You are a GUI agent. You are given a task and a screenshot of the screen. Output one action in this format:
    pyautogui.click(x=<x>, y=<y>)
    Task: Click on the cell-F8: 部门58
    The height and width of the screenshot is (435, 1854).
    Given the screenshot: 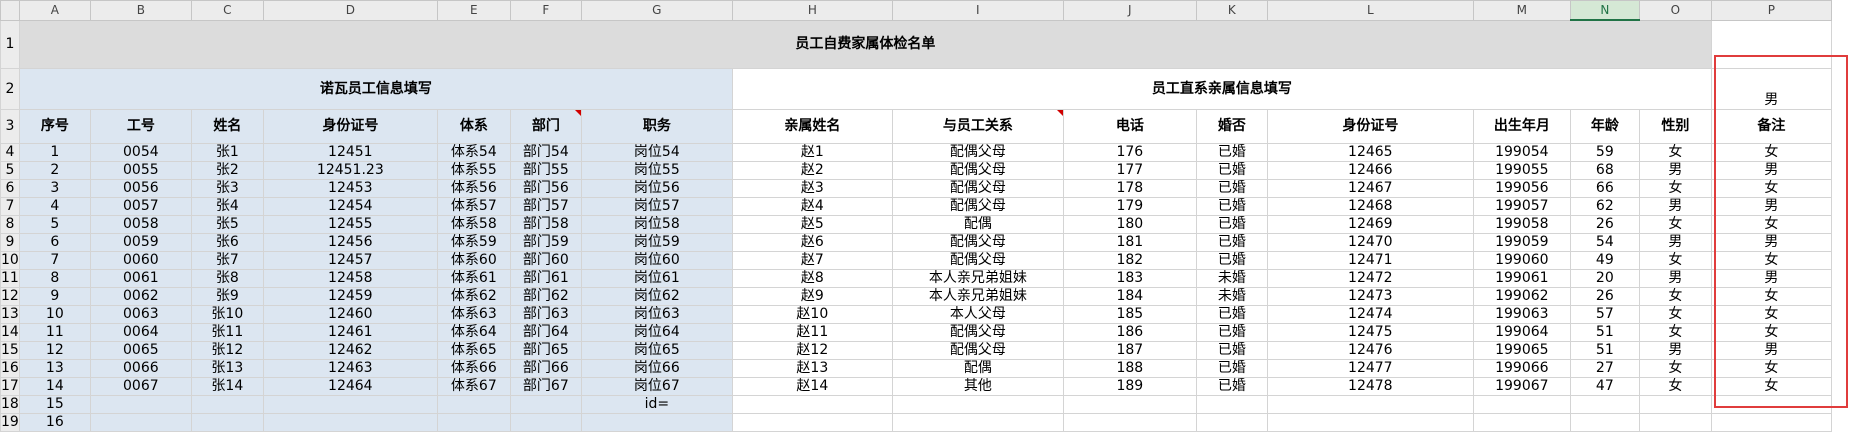 What is the action you would take?
    pyautogui.click(x=545, y=224)
    